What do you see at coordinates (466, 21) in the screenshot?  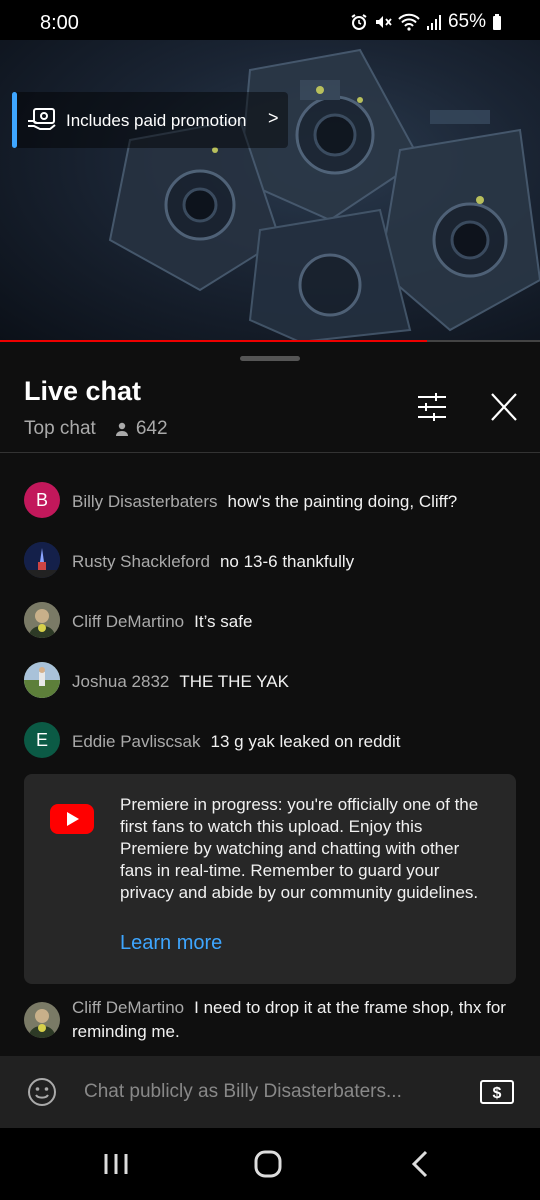 I see `battery-percent: 65%` at bounding box center [466, 21].